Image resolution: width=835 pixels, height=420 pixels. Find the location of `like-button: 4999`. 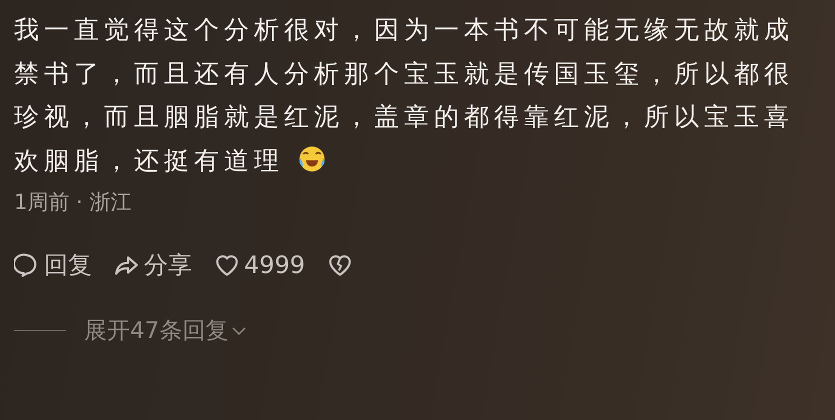

like-button: 4999 is located at coordinates (260, 265).